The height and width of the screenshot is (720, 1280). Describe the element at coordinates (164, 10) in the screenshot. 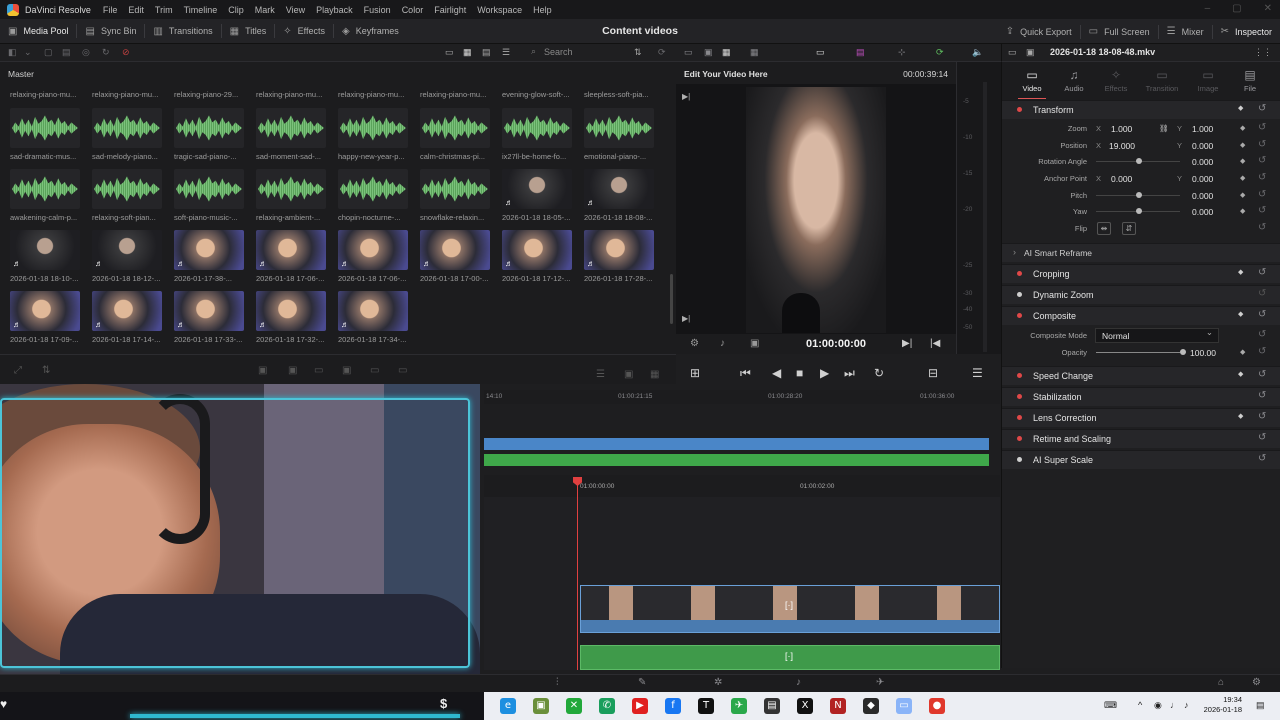

I see `menu-trim: Trim` at that location.